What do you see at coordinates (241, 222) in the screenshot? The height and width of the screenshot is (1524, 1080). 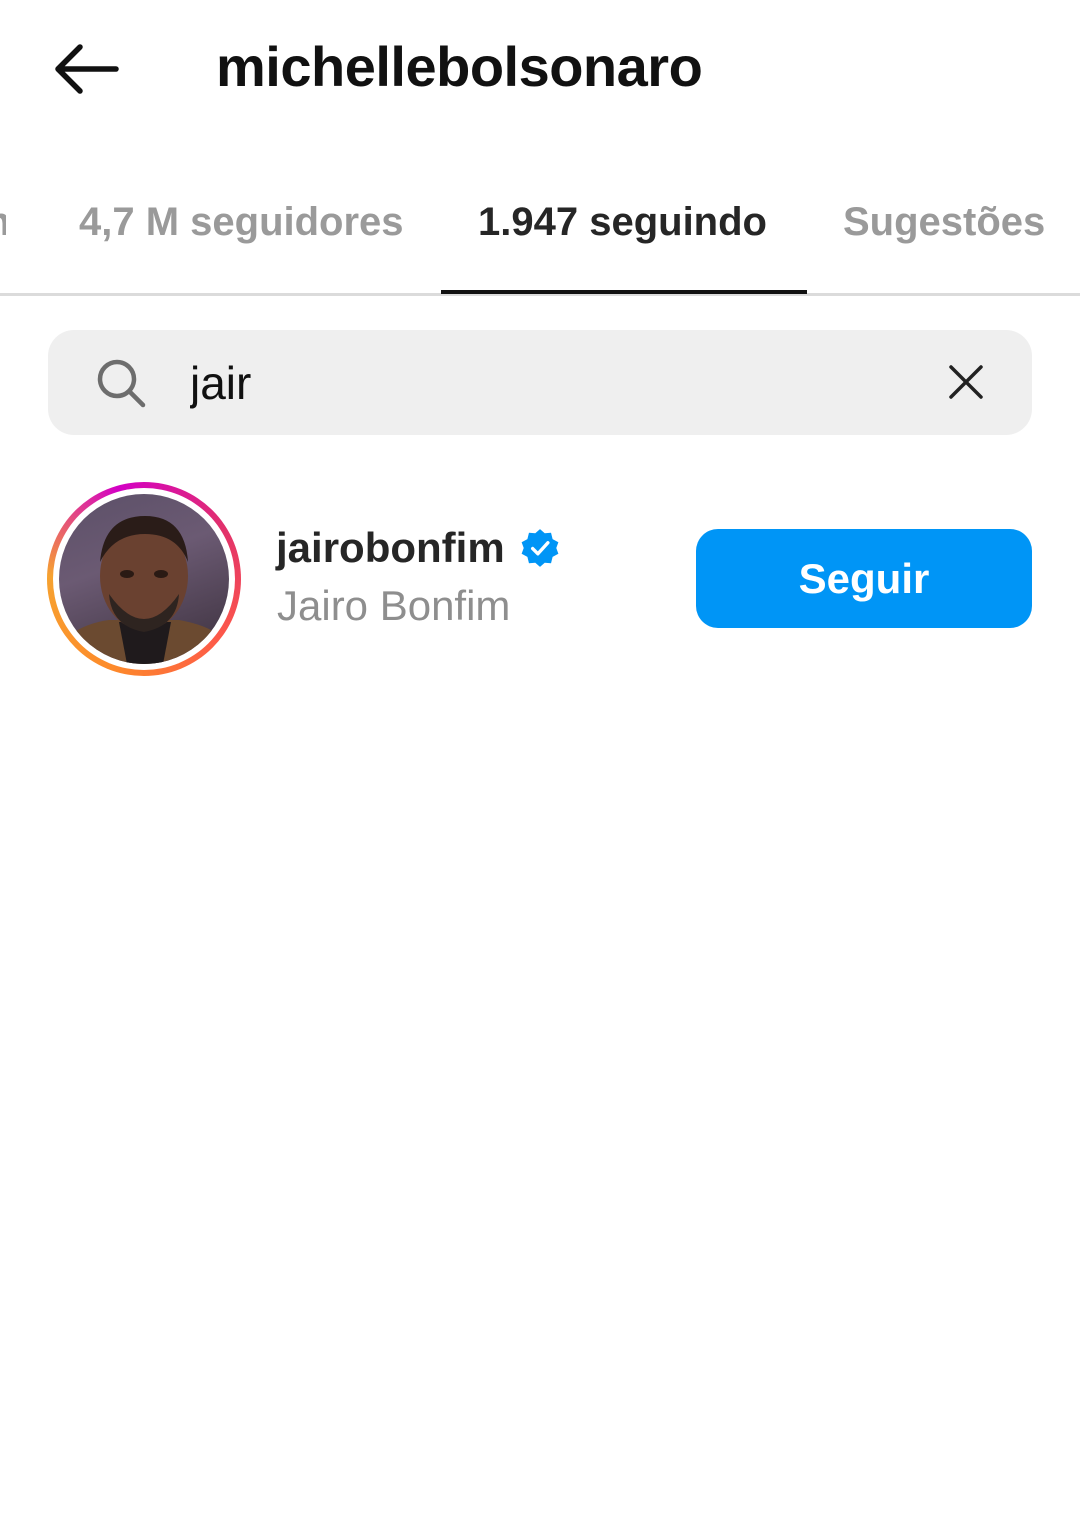 I see `tab-followers: 4,7 M seguidores` at bounding box center [241, 222].